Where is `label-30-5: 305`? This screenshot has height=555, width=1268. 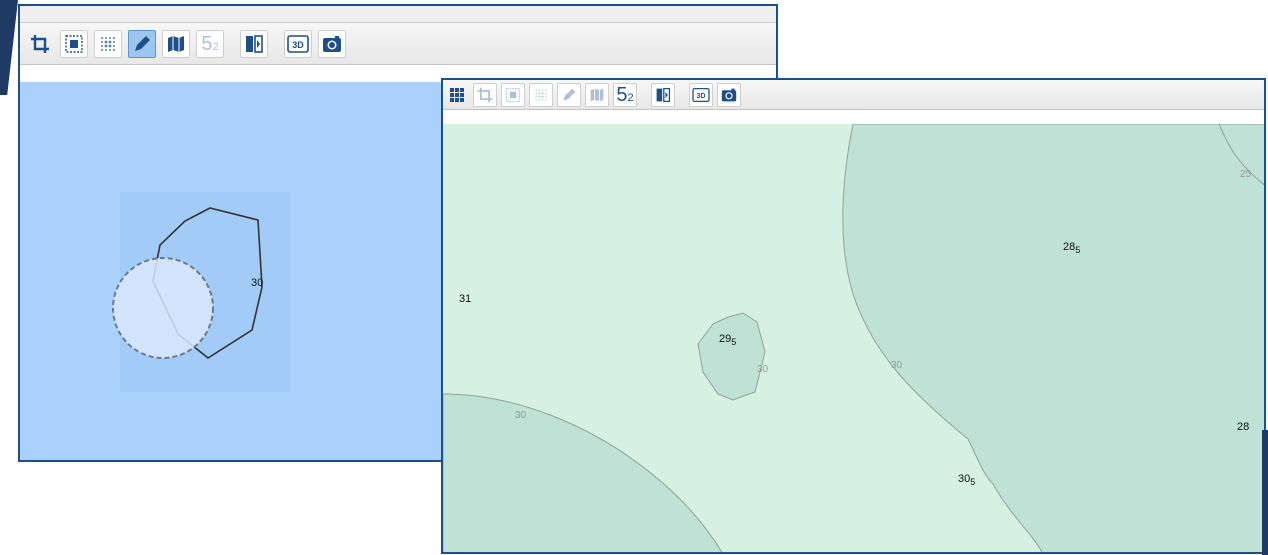 label-30-5: 305 is located at coordinates (966, 480).